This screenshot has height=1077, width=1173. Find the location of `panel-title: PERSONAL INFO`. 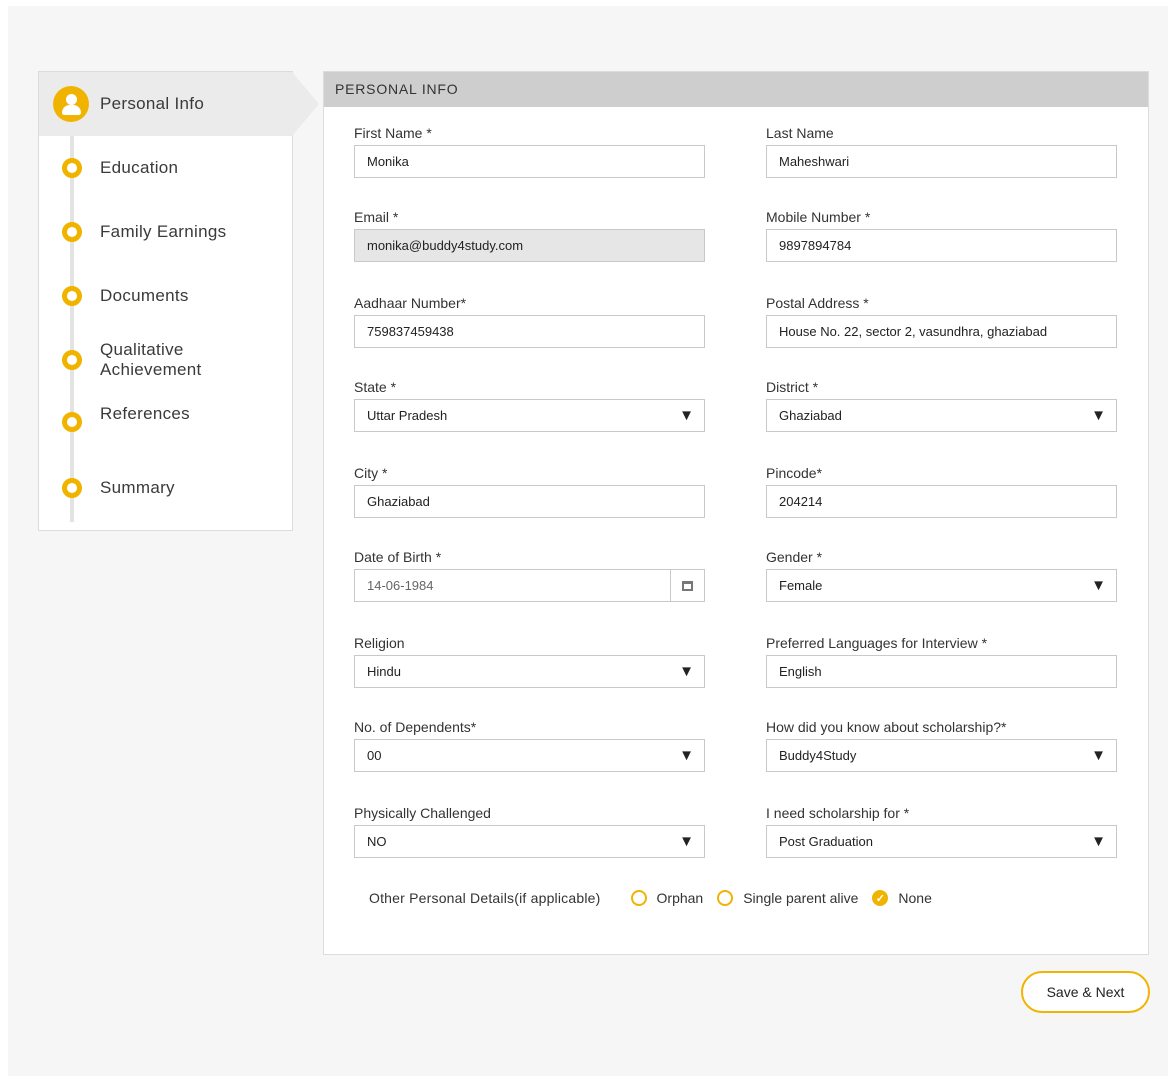

panel-title: PERSONAL INFO is located at coordinates (736, 89).